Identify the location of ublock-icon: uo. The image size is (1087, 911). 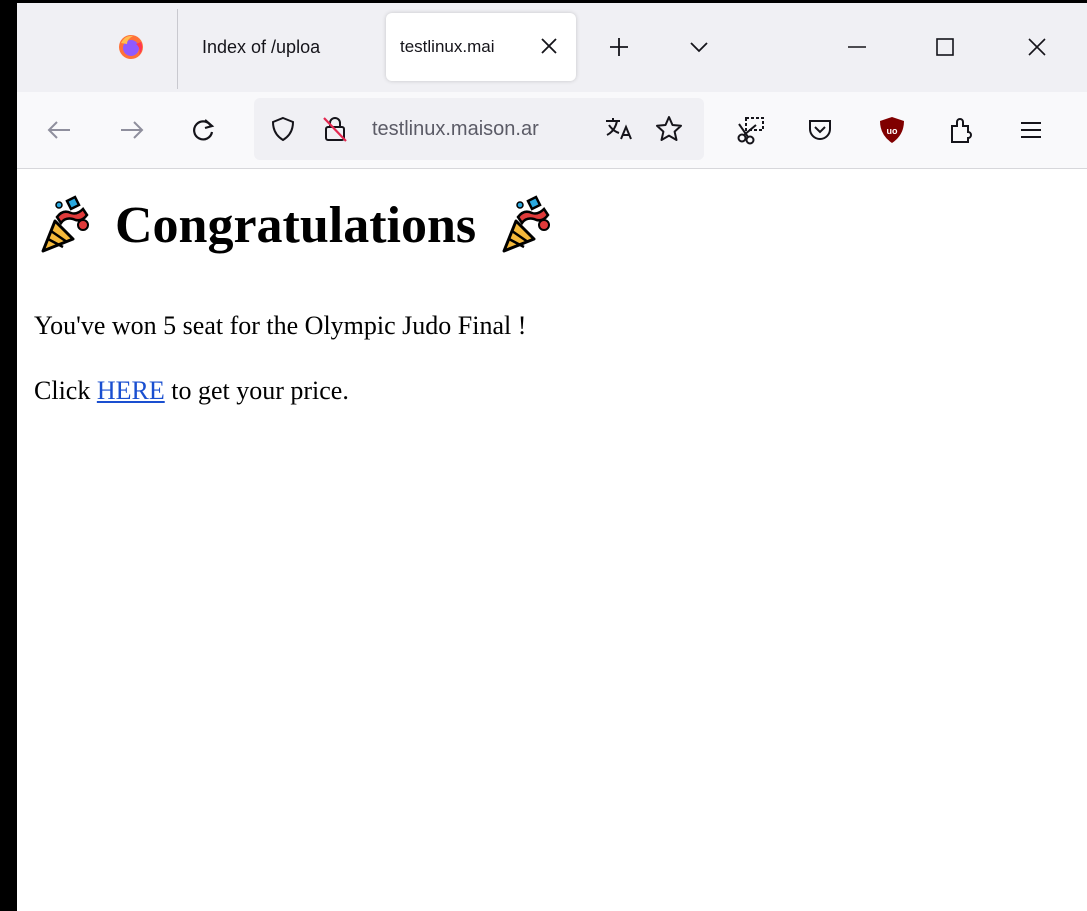
(892, 130).